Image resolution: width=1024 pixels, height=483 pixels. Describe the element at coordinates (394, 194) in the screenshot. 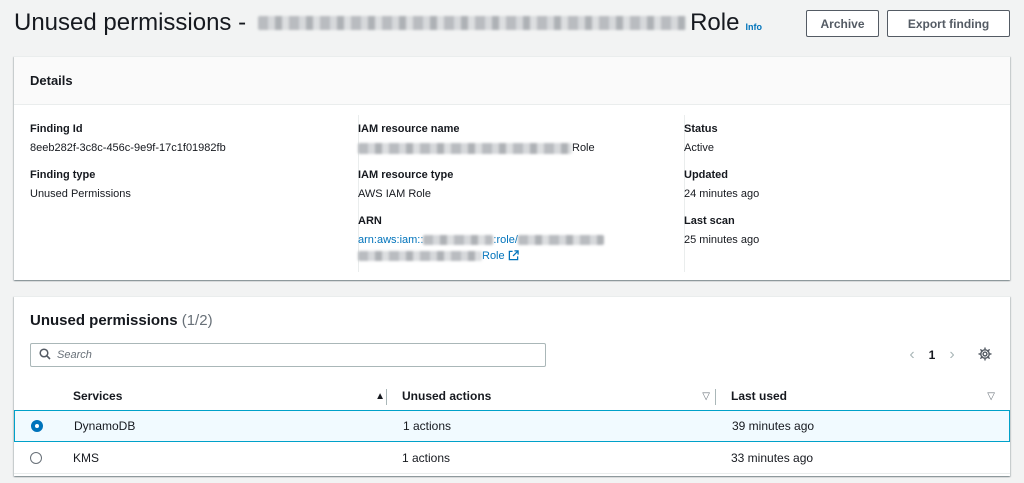

I see `resource-type-value: AWS IAM Role` at that location.